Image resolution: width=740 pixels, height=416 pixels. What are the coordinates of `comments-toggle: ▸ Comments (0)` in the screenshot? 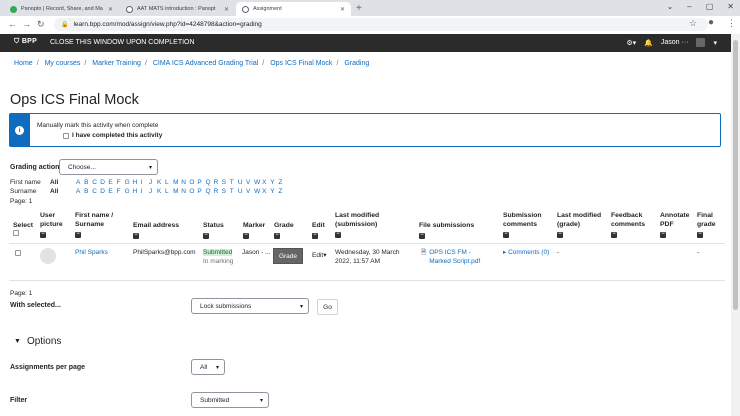 It's located at (527, 252).